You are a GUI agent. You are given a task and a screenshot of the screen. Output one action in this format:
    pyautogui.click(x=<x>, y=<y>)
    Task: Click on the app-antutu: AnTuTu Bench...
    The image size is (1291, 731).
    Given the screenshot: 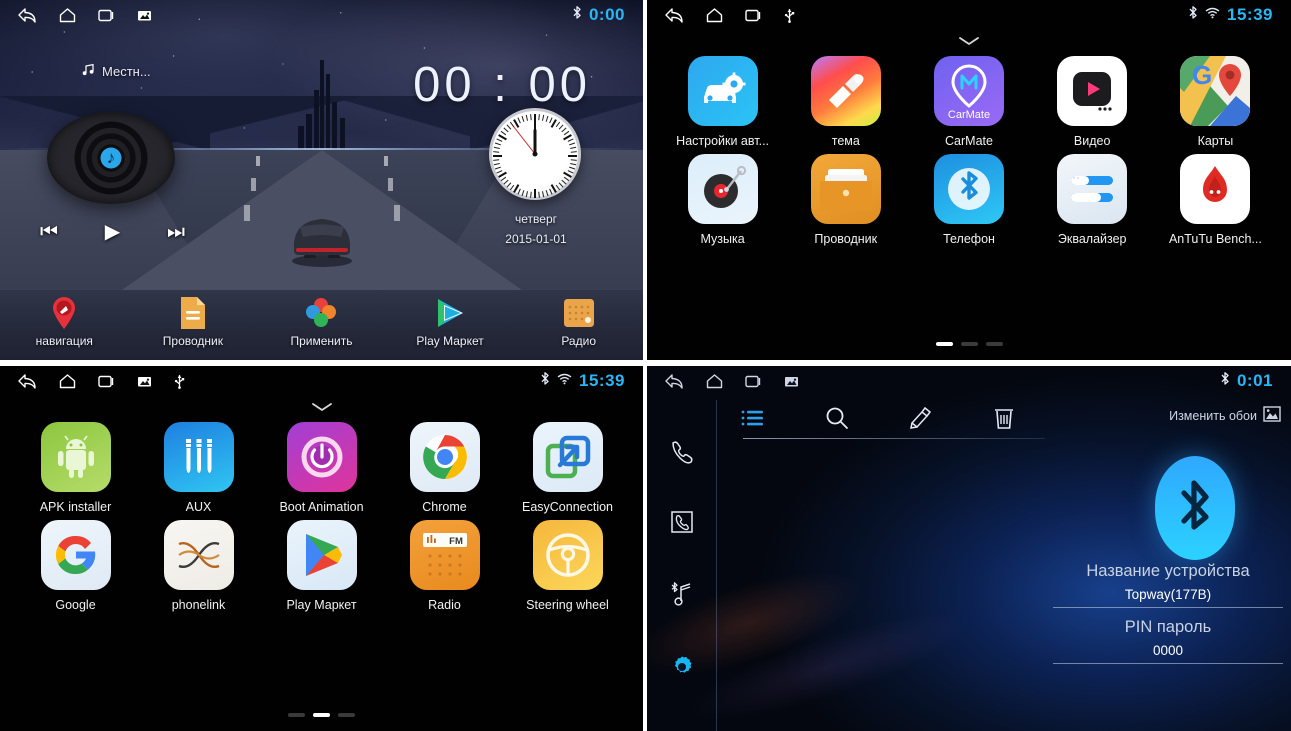 What is the action you would take?
    pyautogui.click(x=1215, y=200)
    